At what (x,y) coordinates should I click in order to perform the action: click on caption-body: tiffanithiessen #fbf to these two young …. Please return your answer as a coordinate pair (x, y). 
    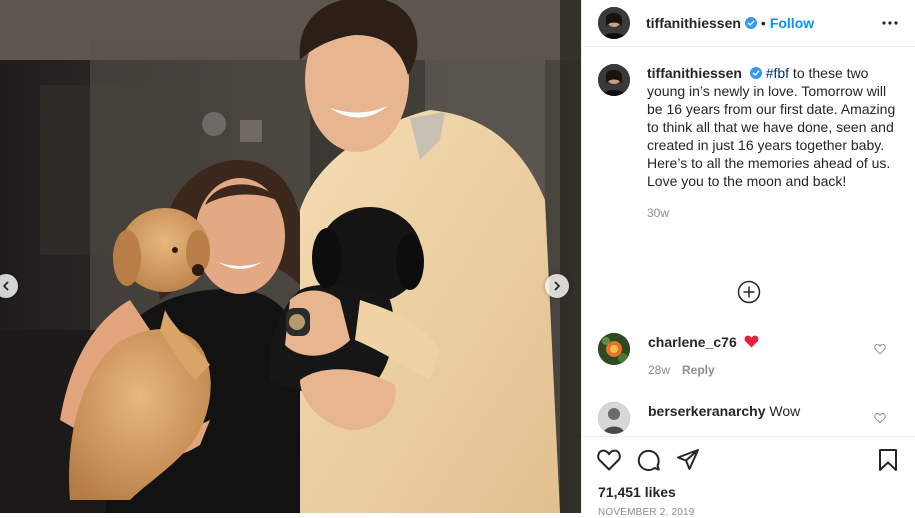
    Looking at the image, I should click on (772, 143).